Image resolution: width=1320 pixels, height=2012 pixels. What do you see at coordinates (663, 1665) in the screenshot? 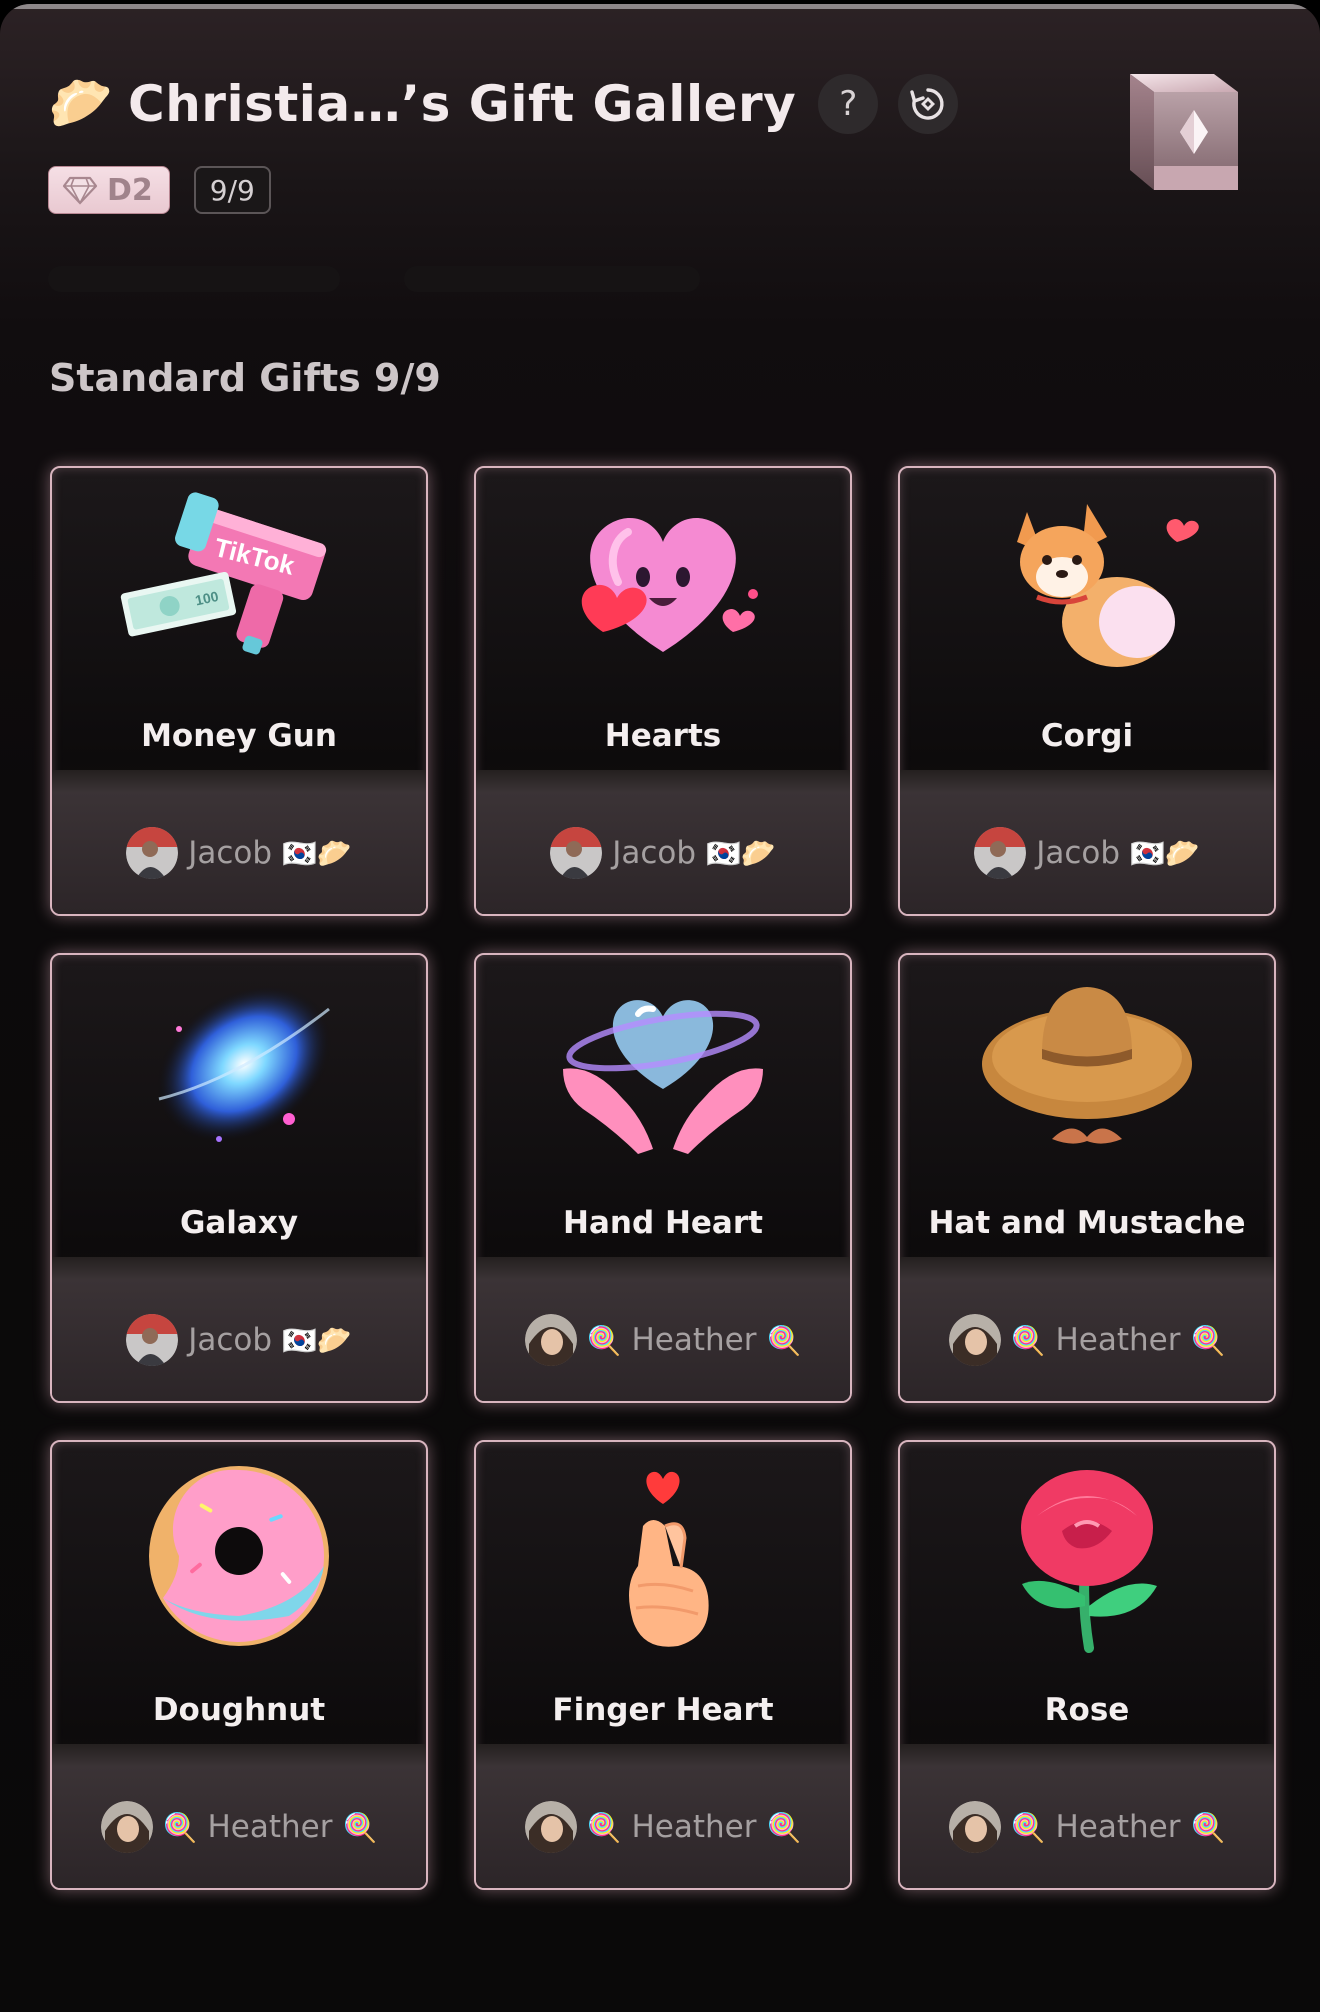
I see `gift-card-finger-heart: Finger Heart 🍭 Heather 🍭` at bounding box center [663, 1665].